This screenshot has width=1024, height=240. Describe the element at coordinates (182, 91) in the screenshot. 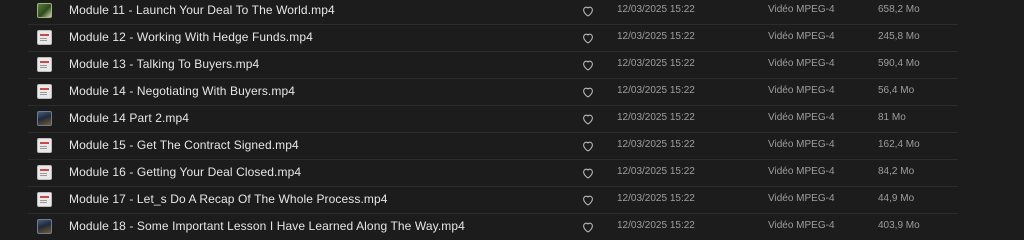

I see `file-name: Module 14 - Negotiating With Buyers.mp4` at that location.